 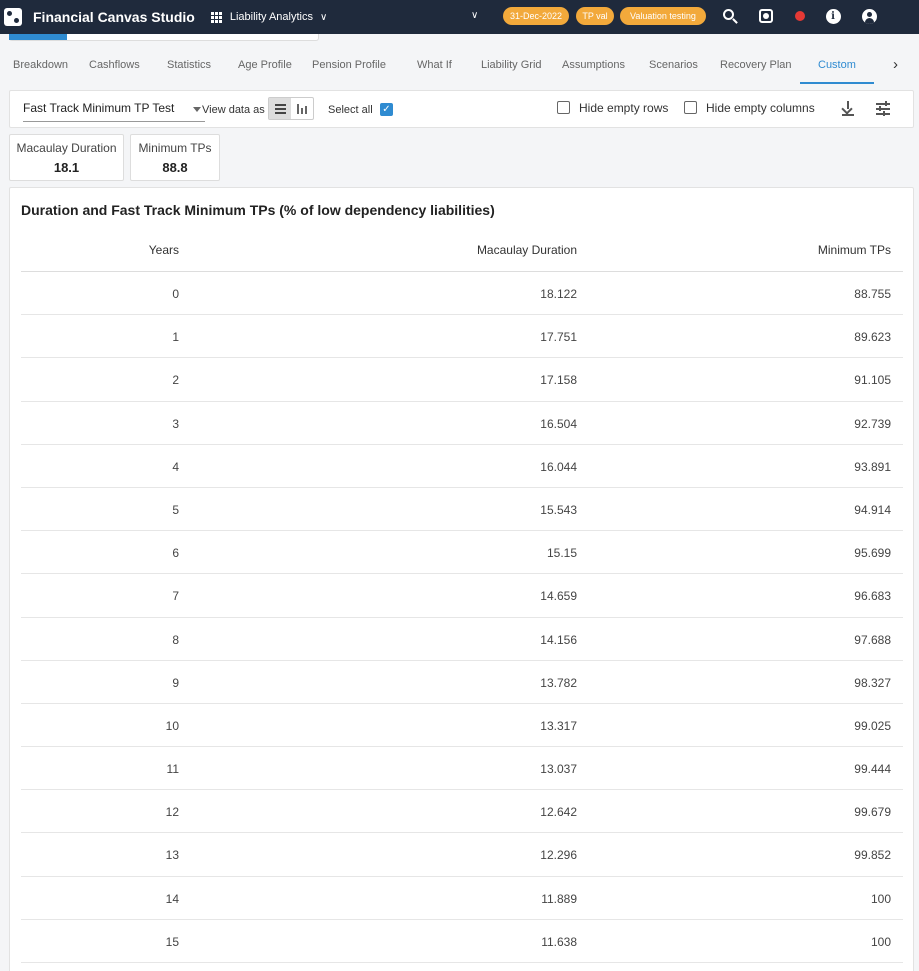 What do you see at coordinates (175, 639) in the screenshot?
I see `cell-years: 8` at bounding box center [175, 639].